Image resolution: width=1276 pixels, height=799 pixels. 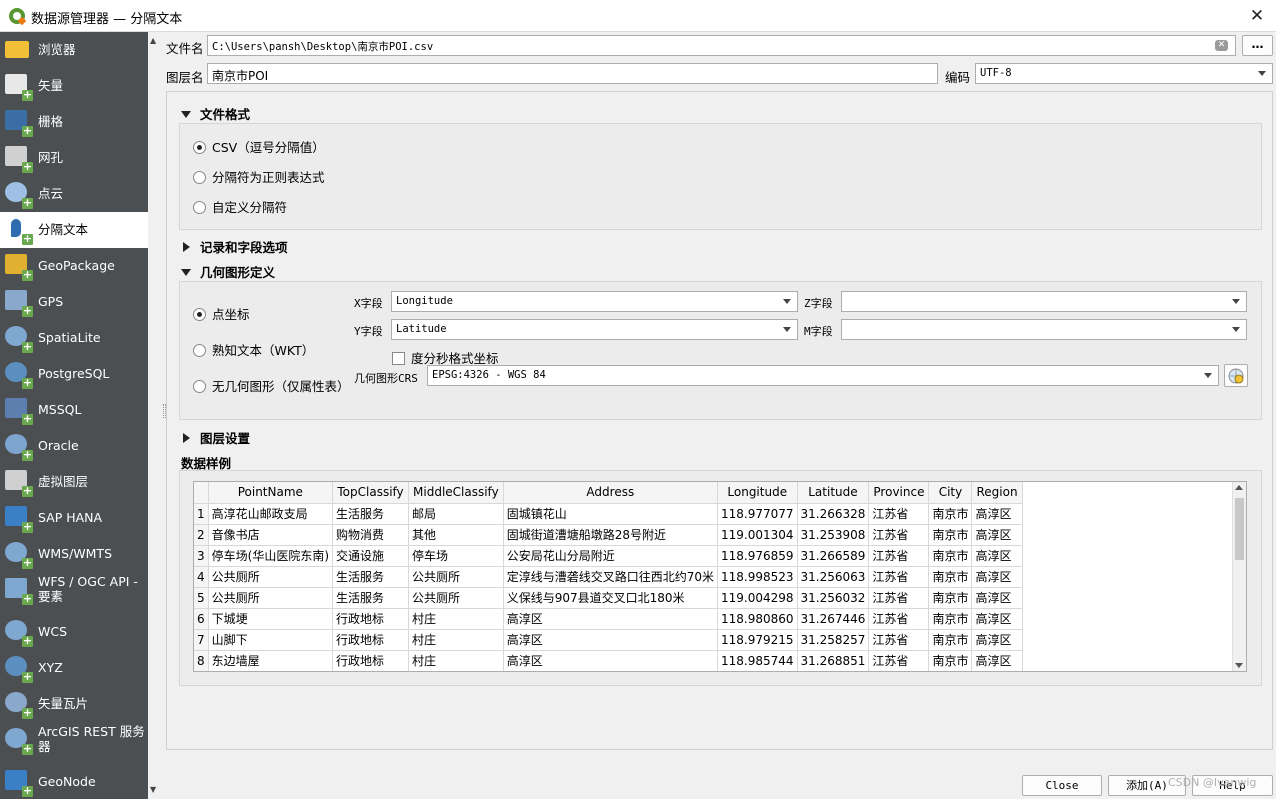 I want to click on format-custom-radio: 自定义分隔符, so click(x=240, y=206).